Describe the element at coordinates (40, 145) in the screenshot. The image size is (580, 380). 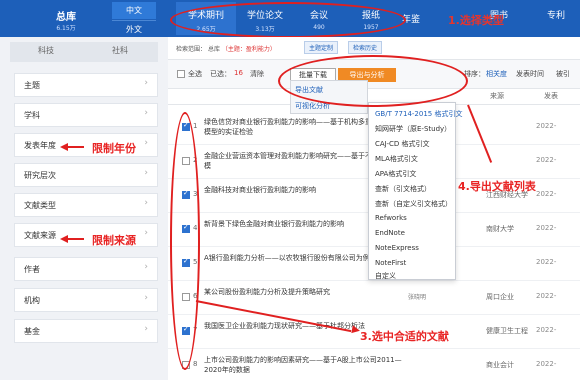
I see `facet-year-label: 发表年度` at that location.